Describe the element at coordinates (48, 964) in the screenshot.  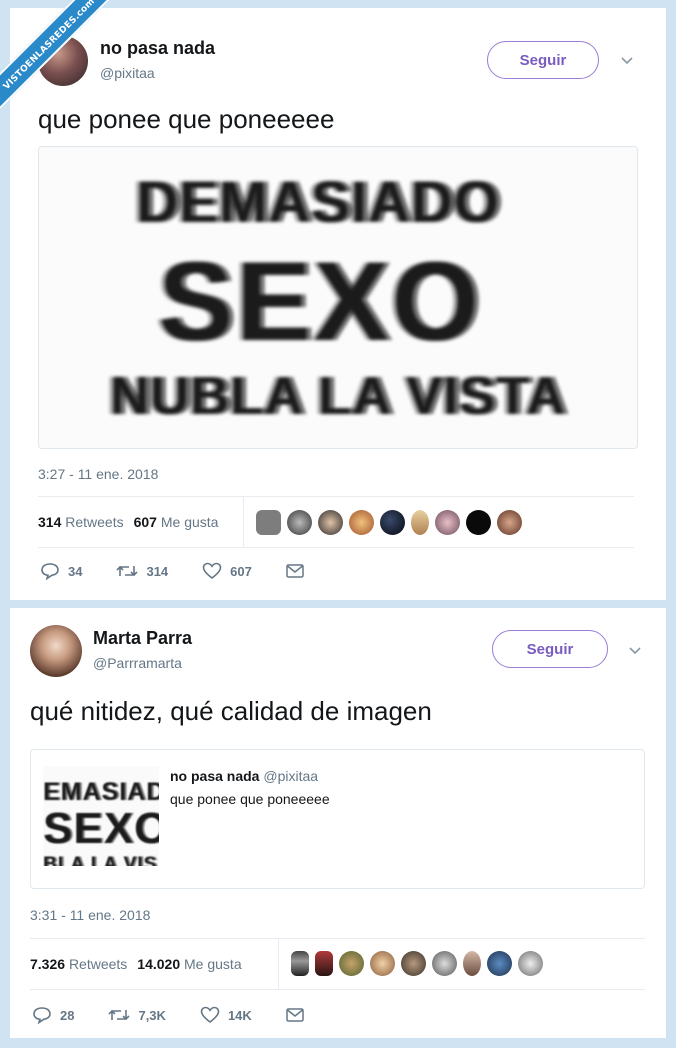
I see `retweets-count: 7.326` at that location.